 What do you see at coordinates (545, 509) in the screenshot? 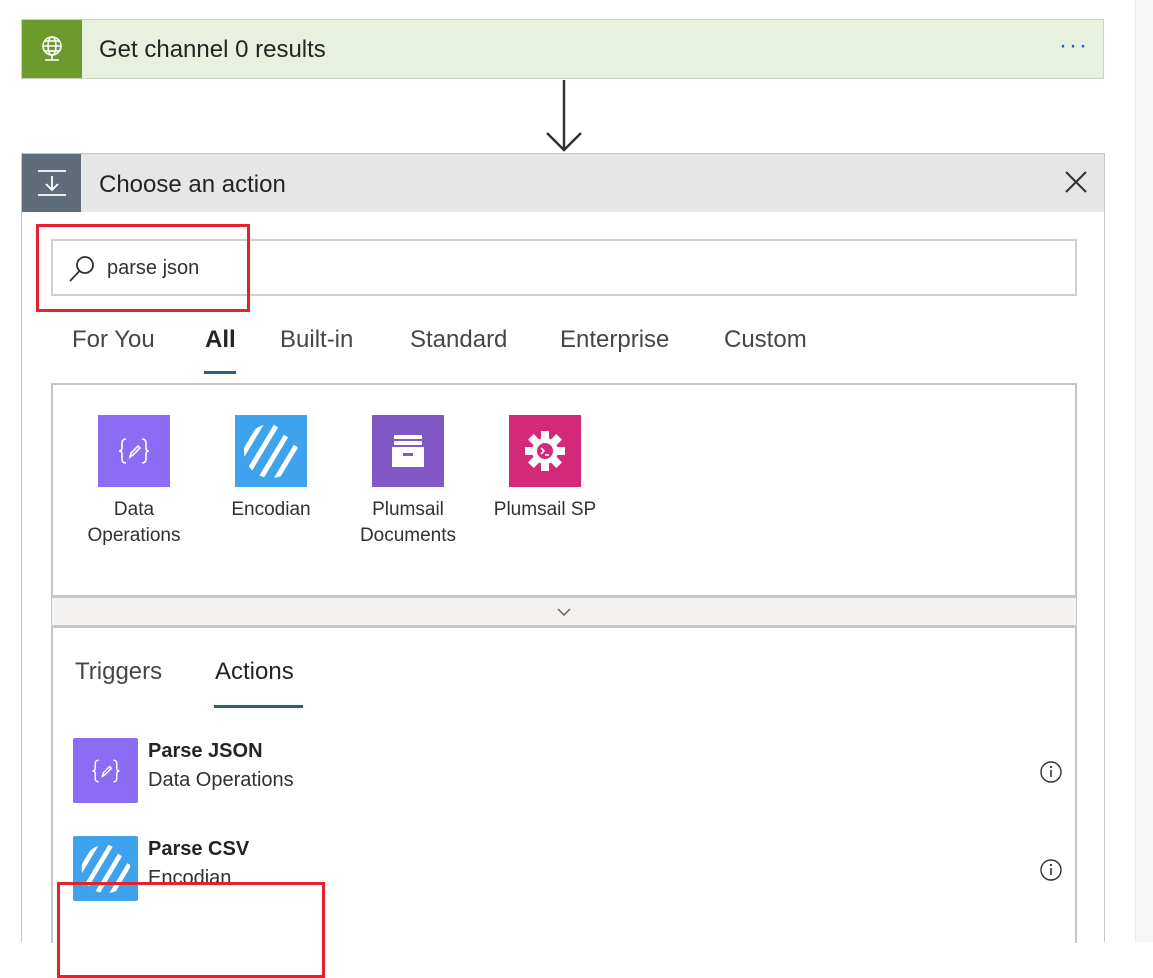
I see `connector-label: Plumsail SP` at bounding box center [545, 509].